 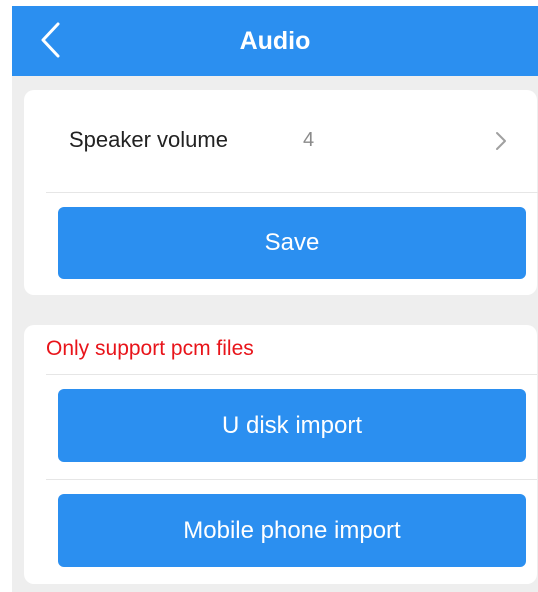 What do you see at coordinates (150, 348) in the screenshot?
I see `pcm-notice: Only support pcm files` at bounding box center [150, 348].